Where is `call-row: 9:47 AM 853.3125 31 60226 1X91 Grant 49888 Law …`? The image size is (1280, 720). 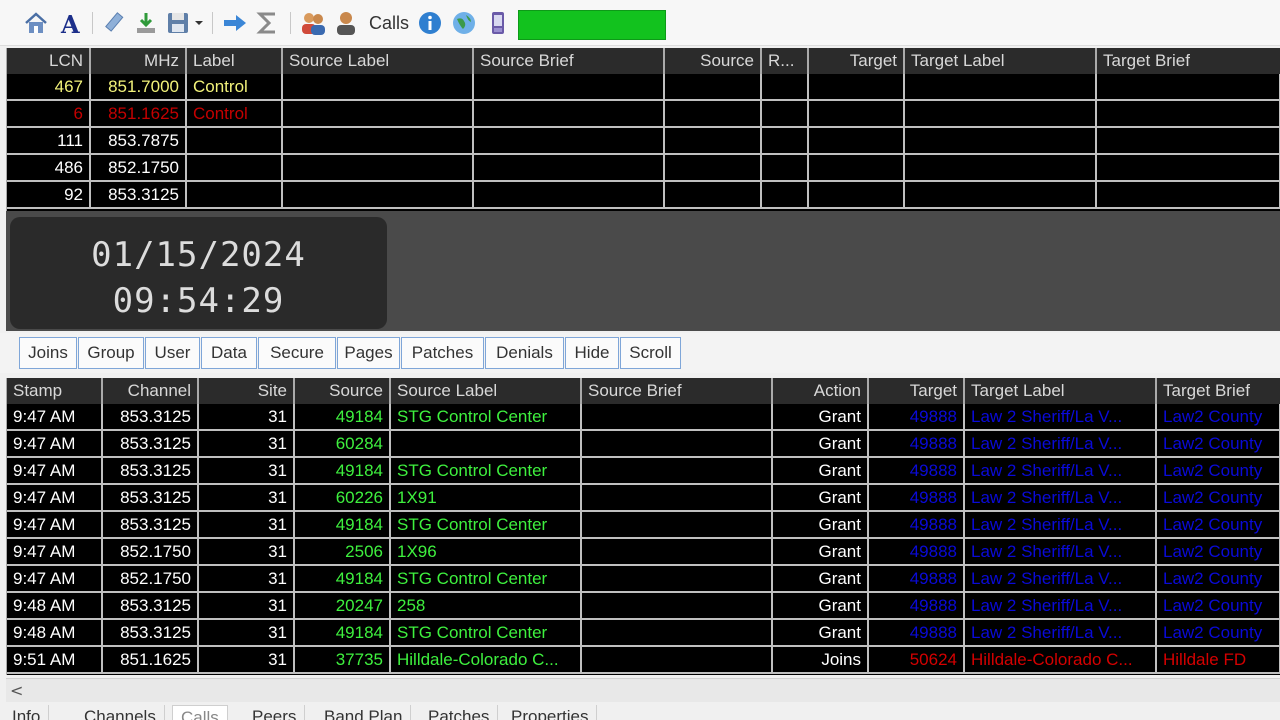 call-row: 9:47 AM 853.3125 31 60226 1X91 Grant 49888 Law … is located at coordinates (643, 498).